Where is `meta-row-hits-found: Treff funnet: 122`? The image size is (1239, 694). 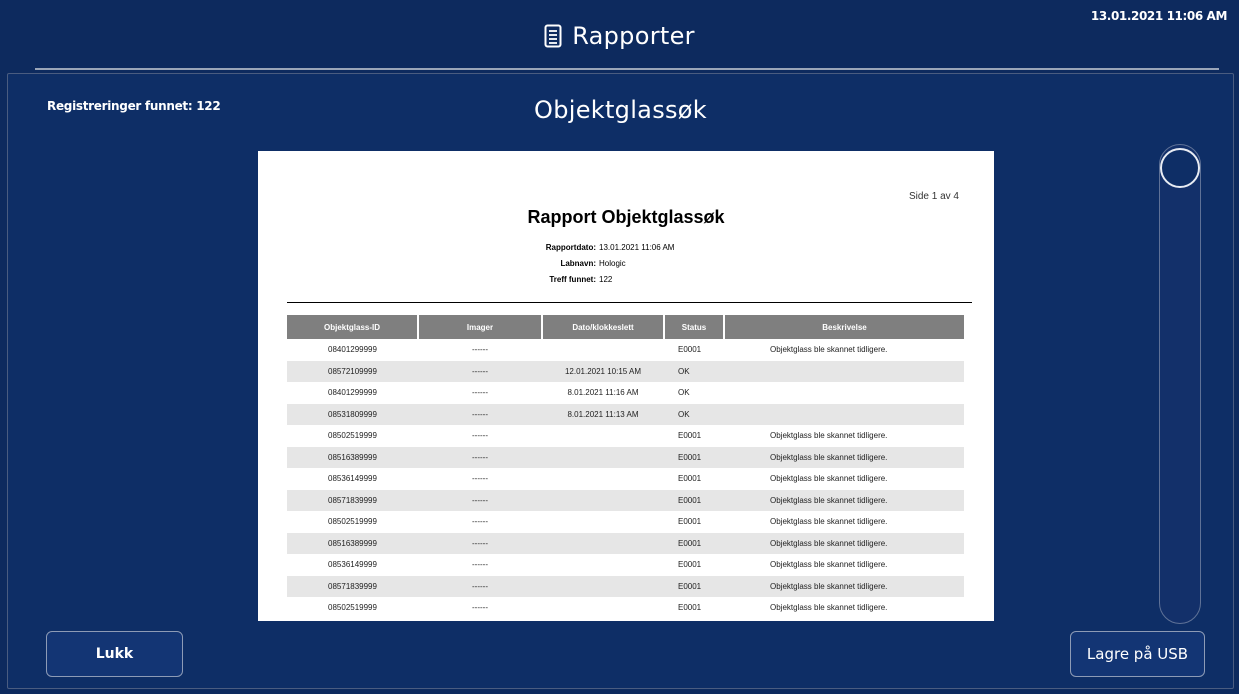
meta-row-hits-found: Treff funnet: 122 is located at coordinates (626, 283).